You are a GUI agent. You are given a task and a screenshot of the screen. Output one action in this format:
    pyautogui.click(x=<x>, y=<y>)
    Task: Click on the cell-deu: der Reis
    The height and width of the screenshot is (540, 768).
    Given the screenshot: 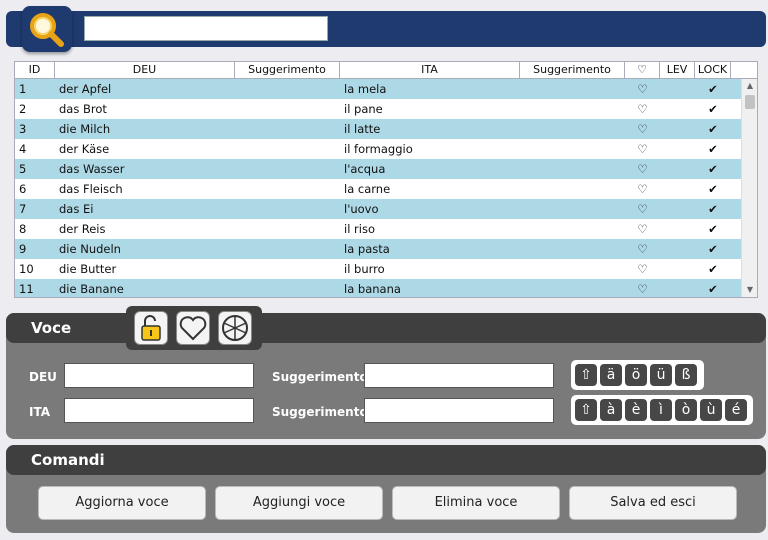 What is the action you would take?
    pyautogui.click(x=82, y=229)
    